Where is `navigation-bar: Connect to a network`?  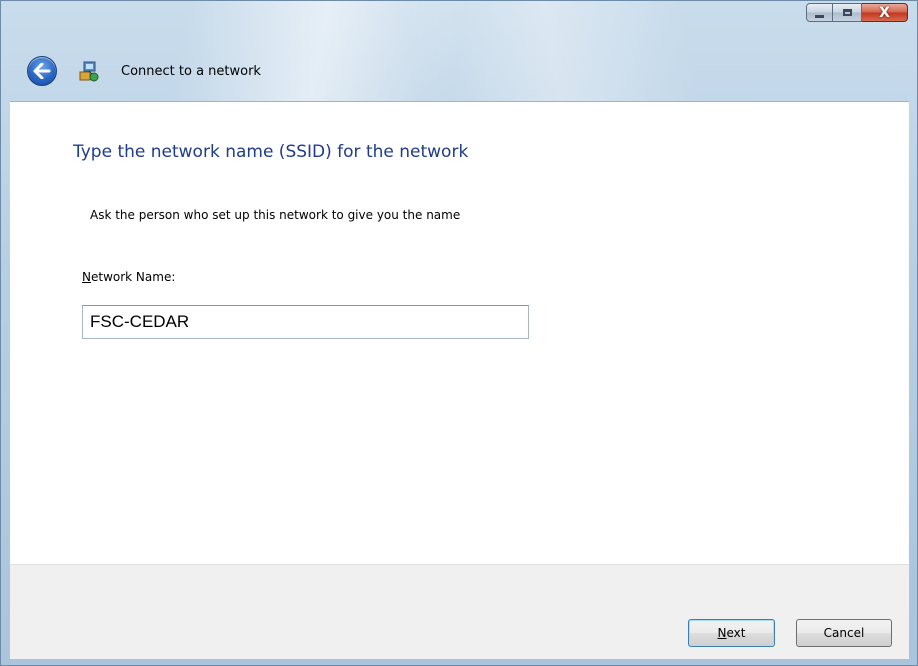
navigation-bar: Connect to a network is located at coordinates (459, 76).